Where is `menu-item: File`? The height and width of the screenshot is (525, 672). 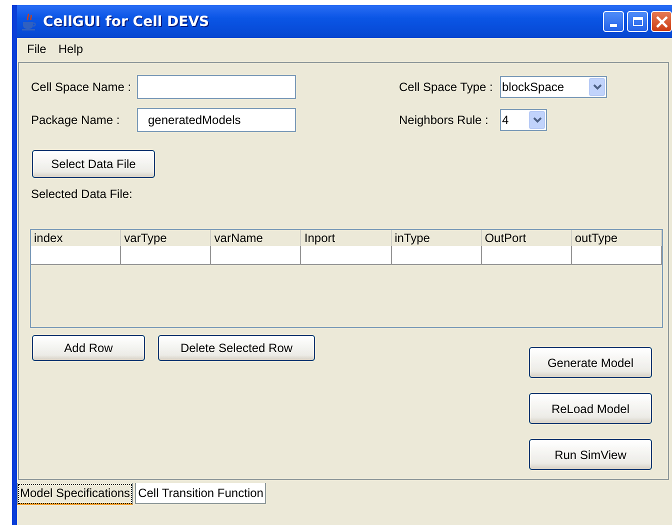 menu-item: File is located at coordinates (37, 49).